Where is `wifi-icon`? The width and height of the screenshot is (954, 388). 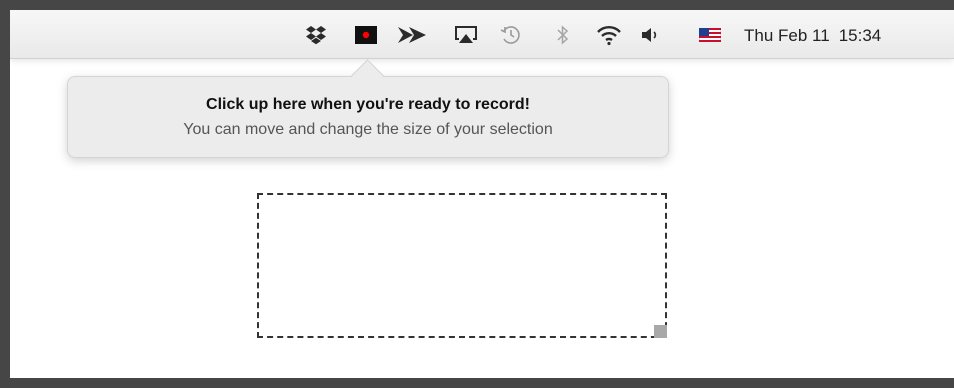
wifi-icon is located at coordinates (609, 35).